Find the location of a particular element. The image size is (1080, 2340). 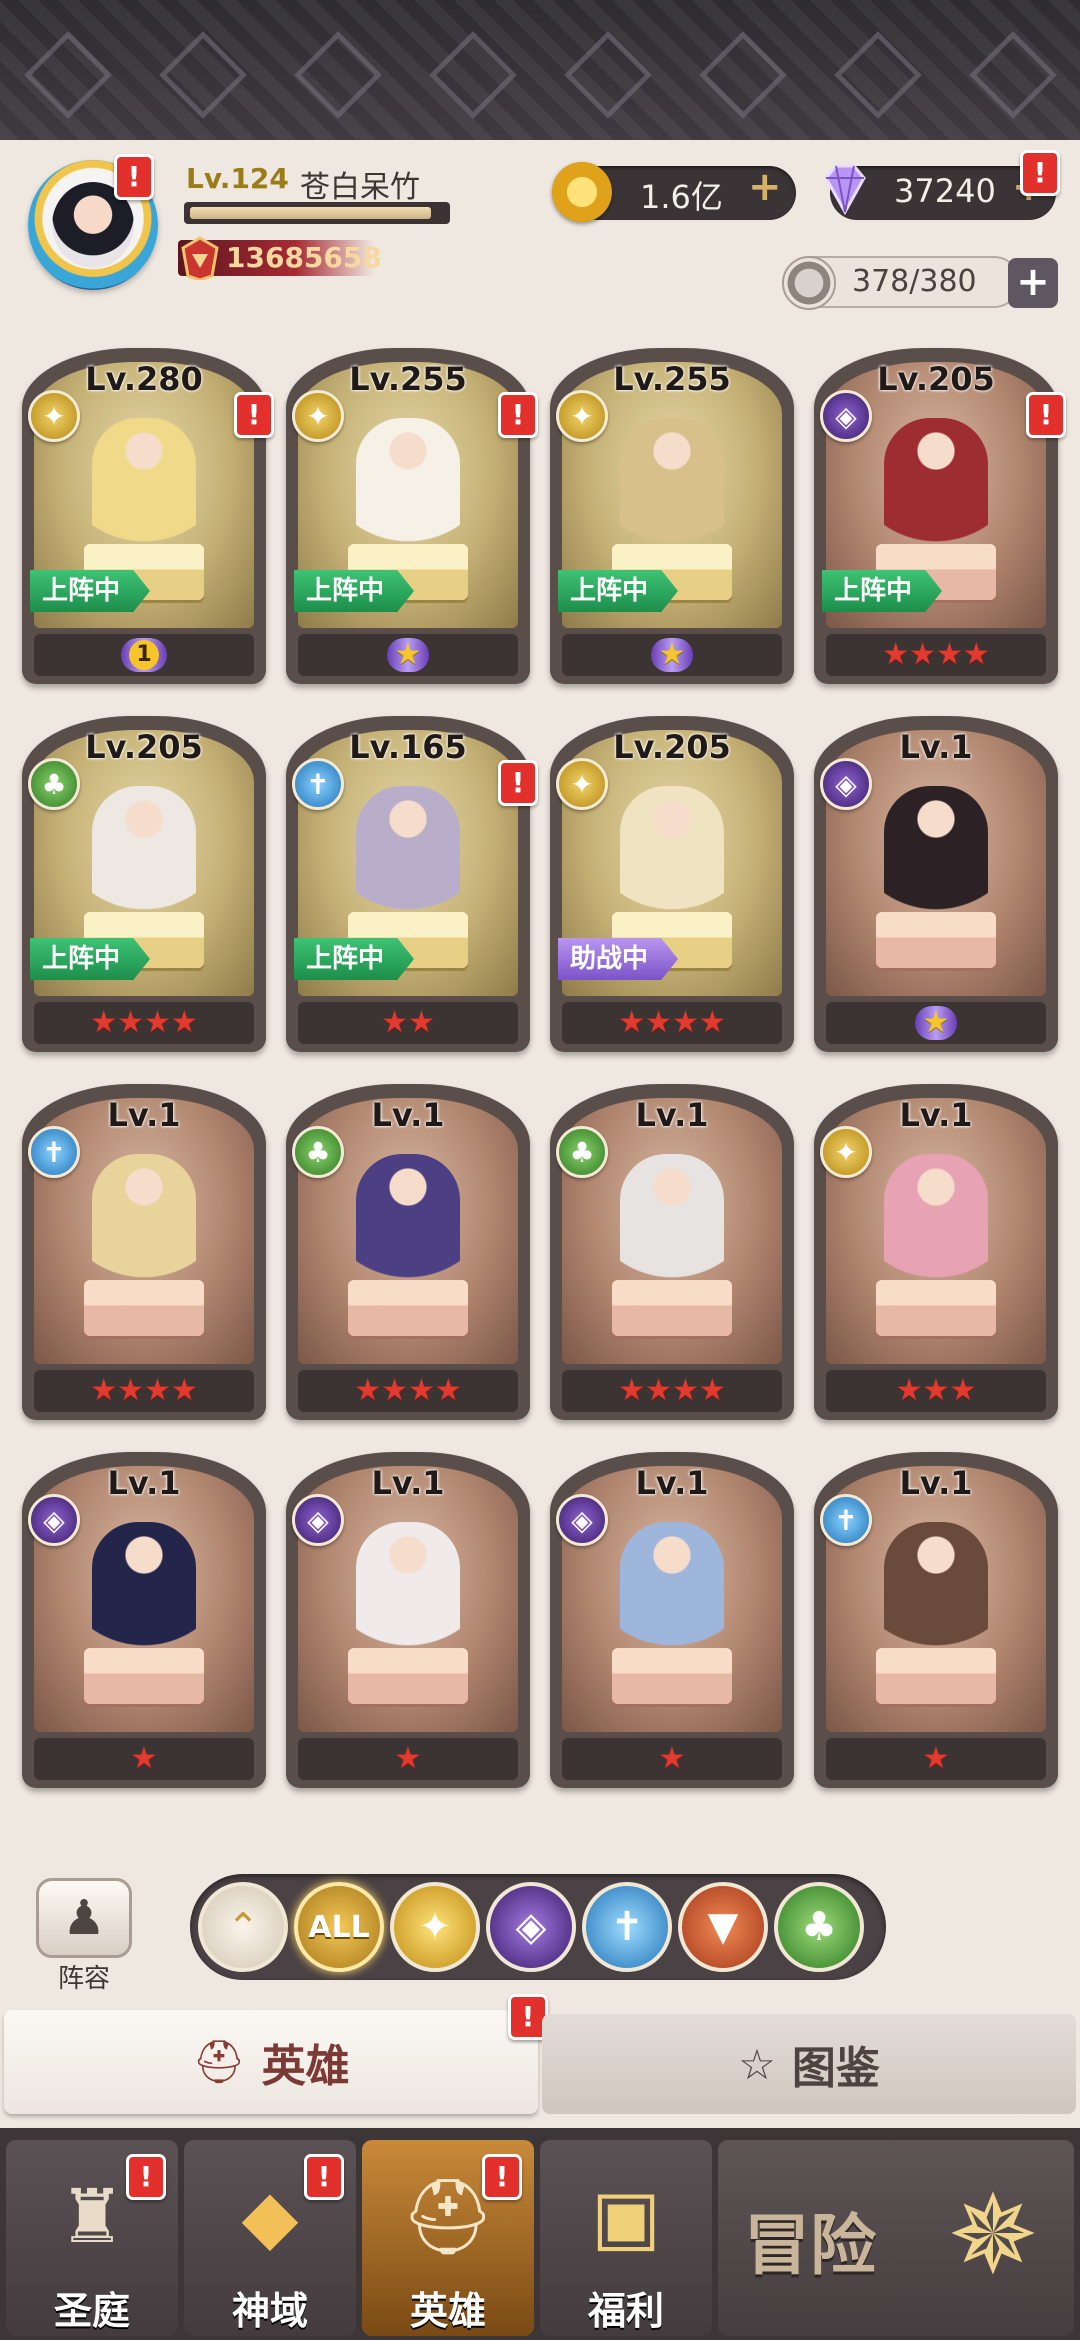

faction-filter-bar: ⌃ ALL ✦ ◈ ✝ ▼ ♣ is located at coordinates (538, 1927).